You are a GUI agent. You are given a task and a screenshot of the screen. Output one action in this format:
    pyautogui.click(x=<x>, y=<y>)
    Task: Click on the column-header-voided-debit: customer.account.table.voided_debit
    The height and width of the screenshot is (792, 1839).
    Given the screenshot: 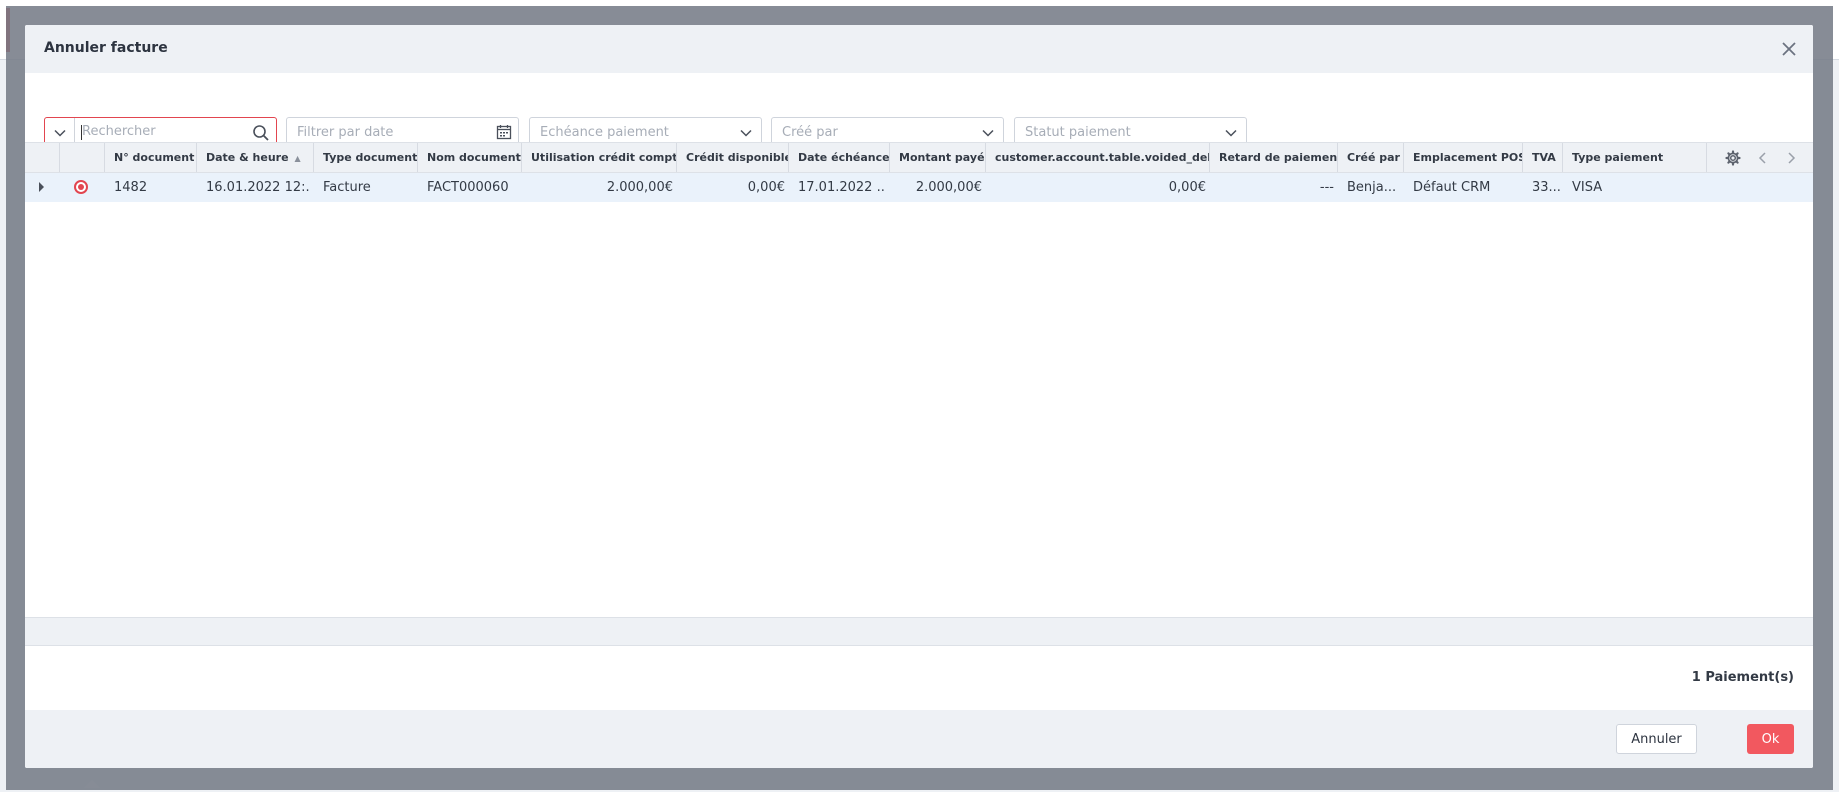 What is the action you would take?
    pyautogui.click(x=1098, y=157)
    